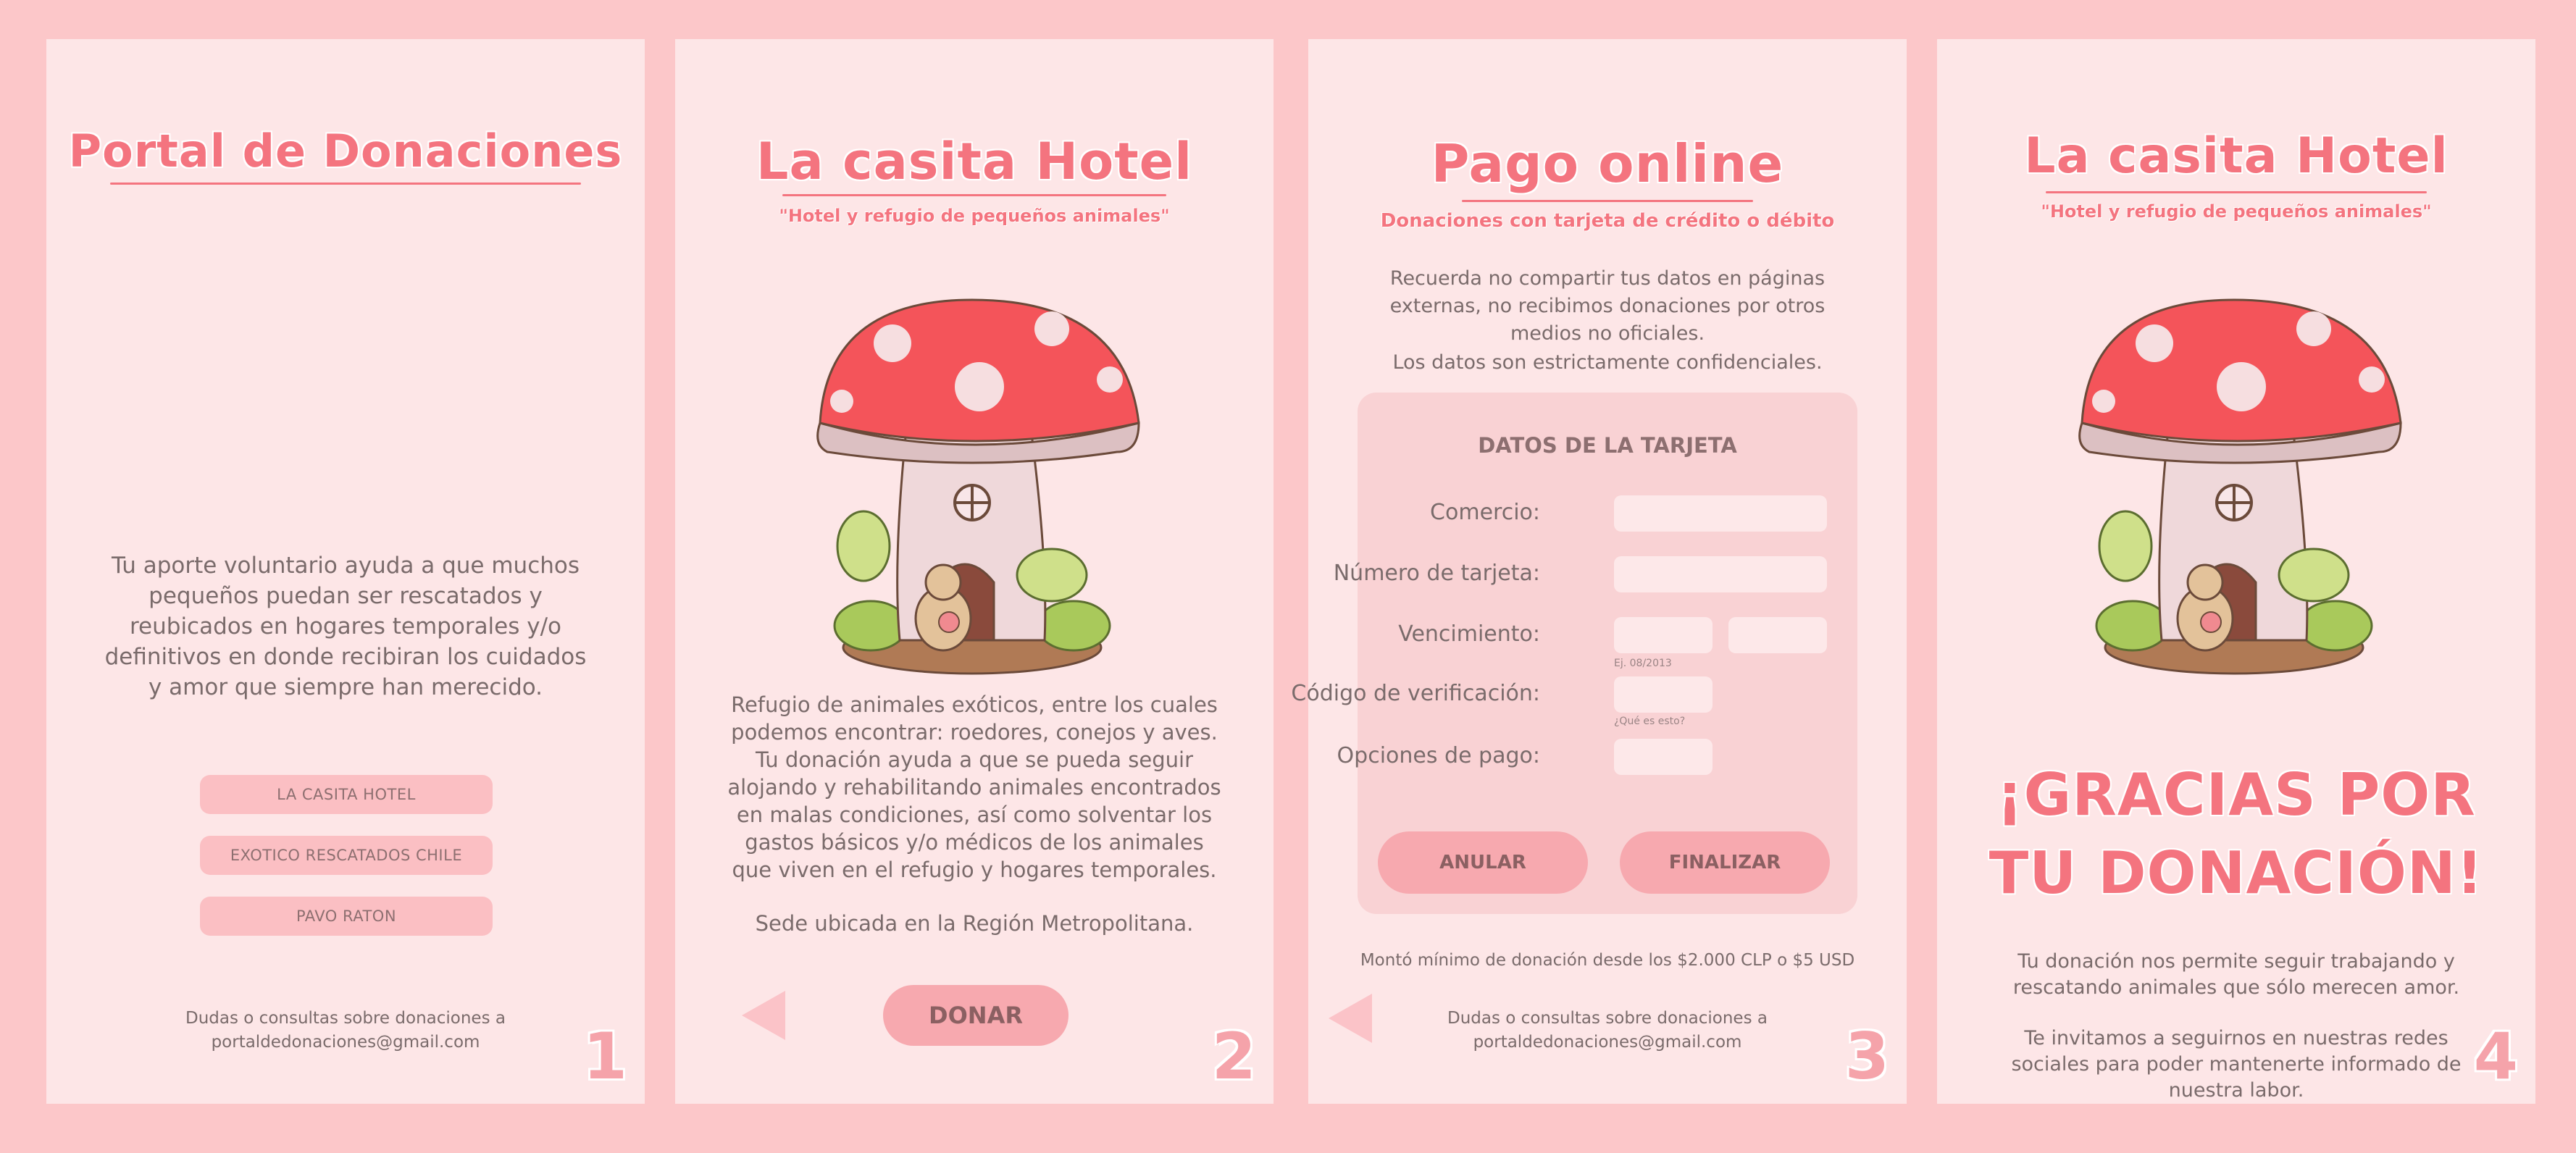 This screenshot has height=1153, width=2576. I want to click on label-card-number: Número de tarjeta:, so click(1436, 573).